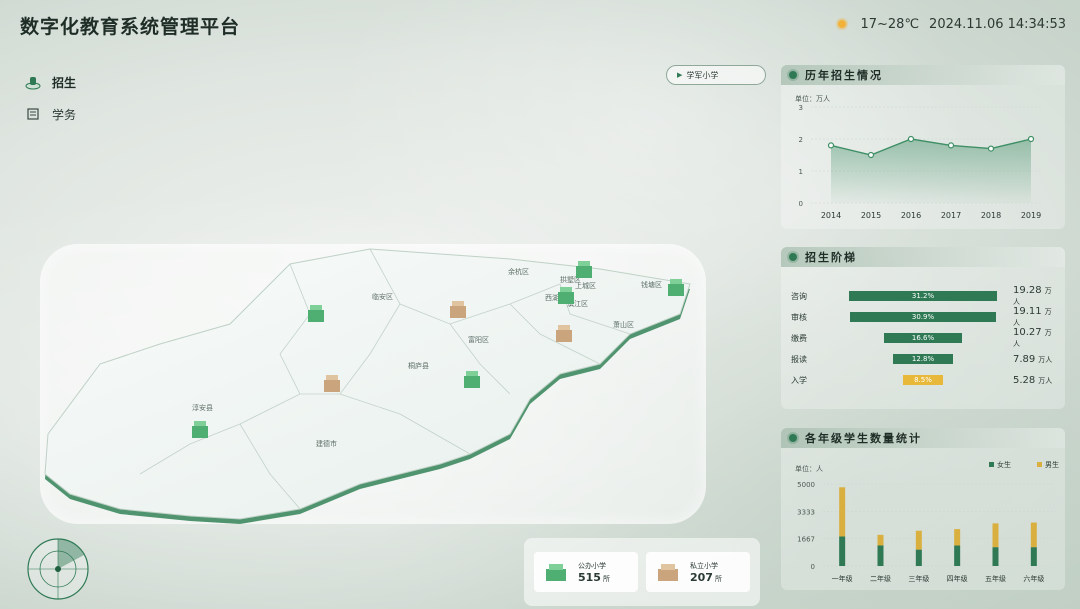 The image size is (1080, 609). I want to click on funnel-category-label: 入学, so click(799, 380).